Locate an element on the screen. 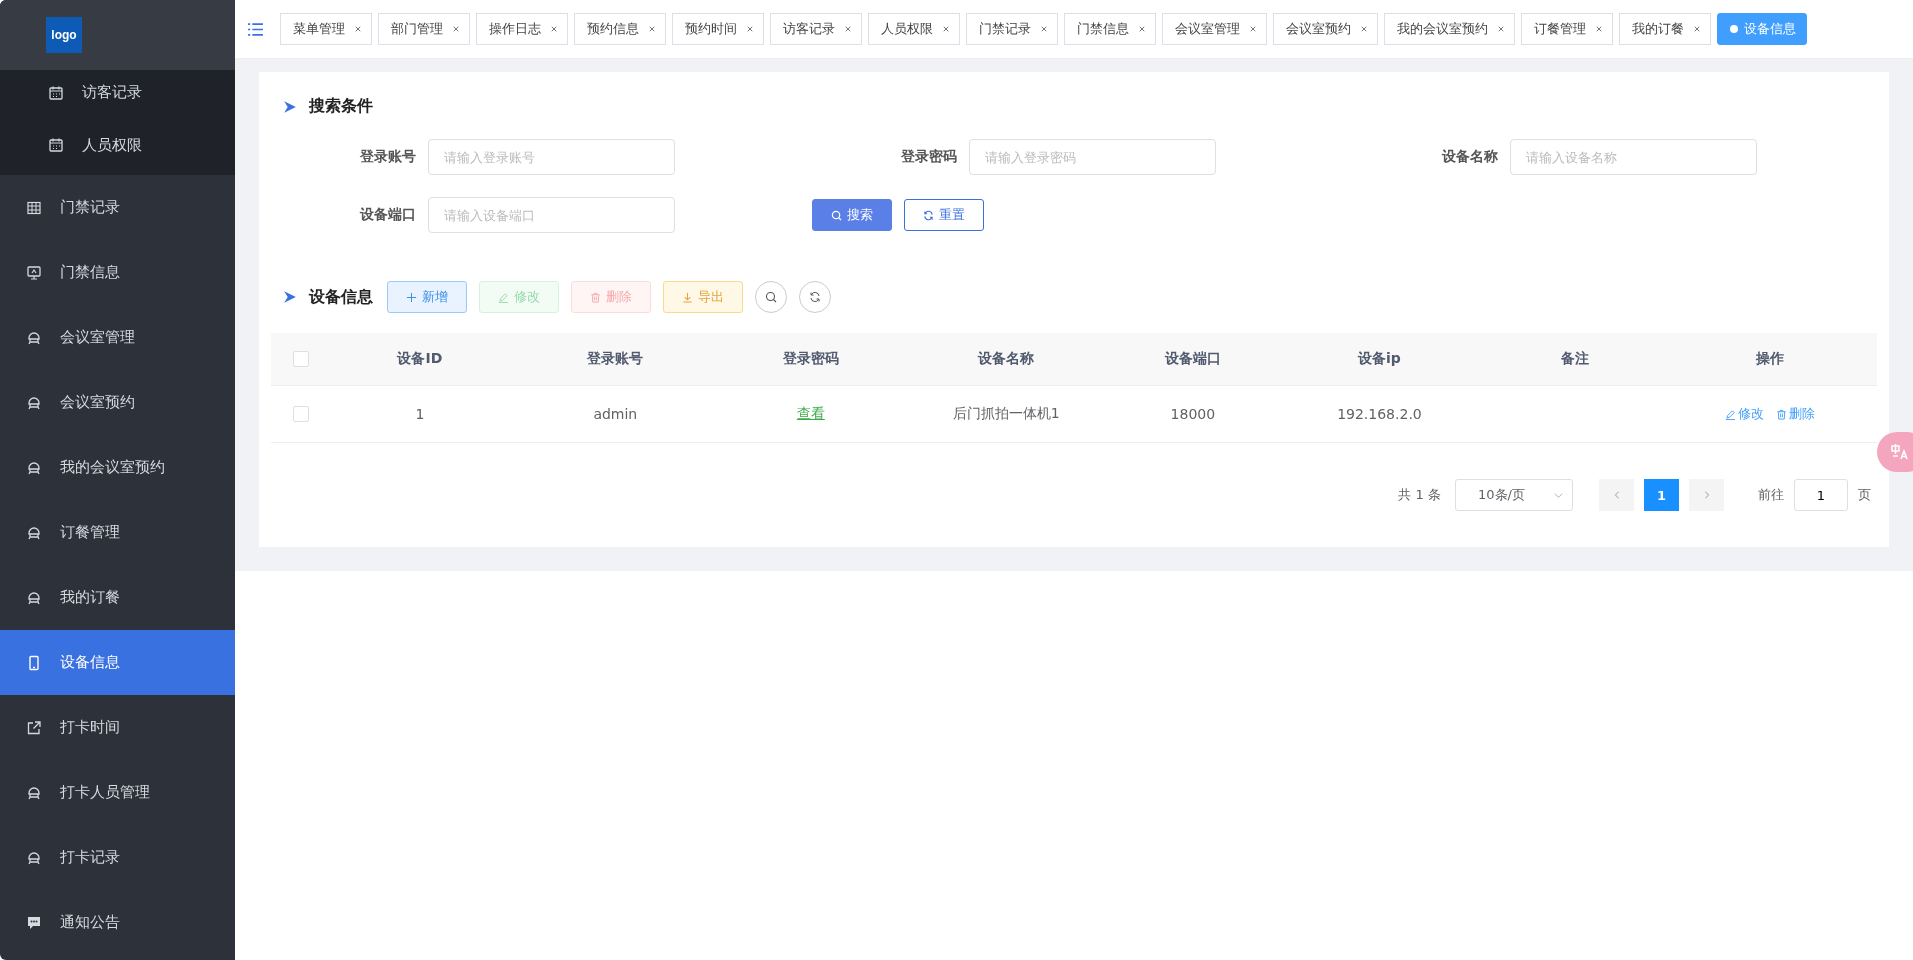 This screenshot has height=960, width=1913. sidebar-item: 订餐管理 is located at coordinates (117, 532).